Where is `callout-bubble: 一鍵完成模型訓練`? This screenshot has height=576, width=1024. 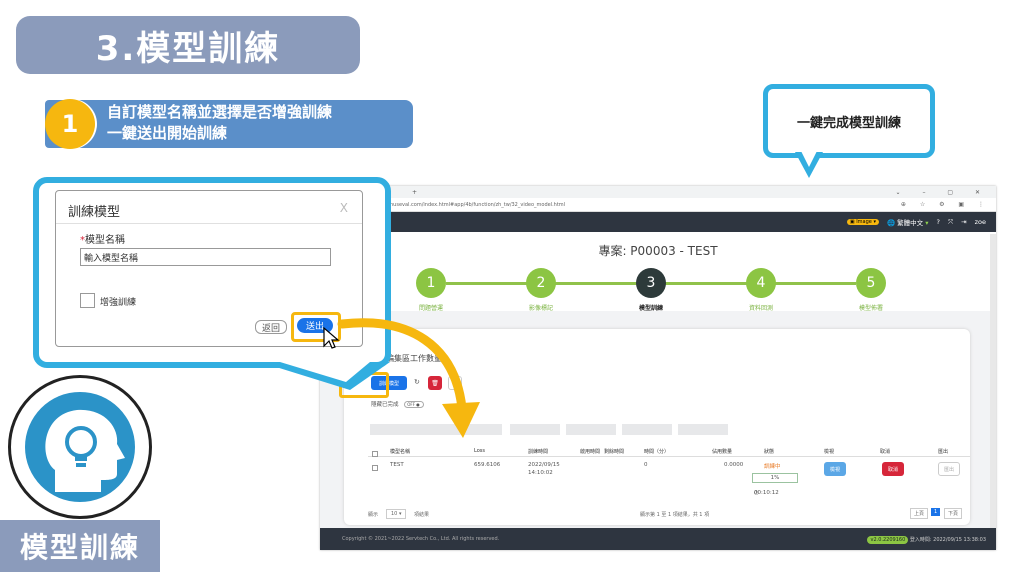 callout-bubble: 一鍵完成模型訓練 is located at coordinates (849, 121).